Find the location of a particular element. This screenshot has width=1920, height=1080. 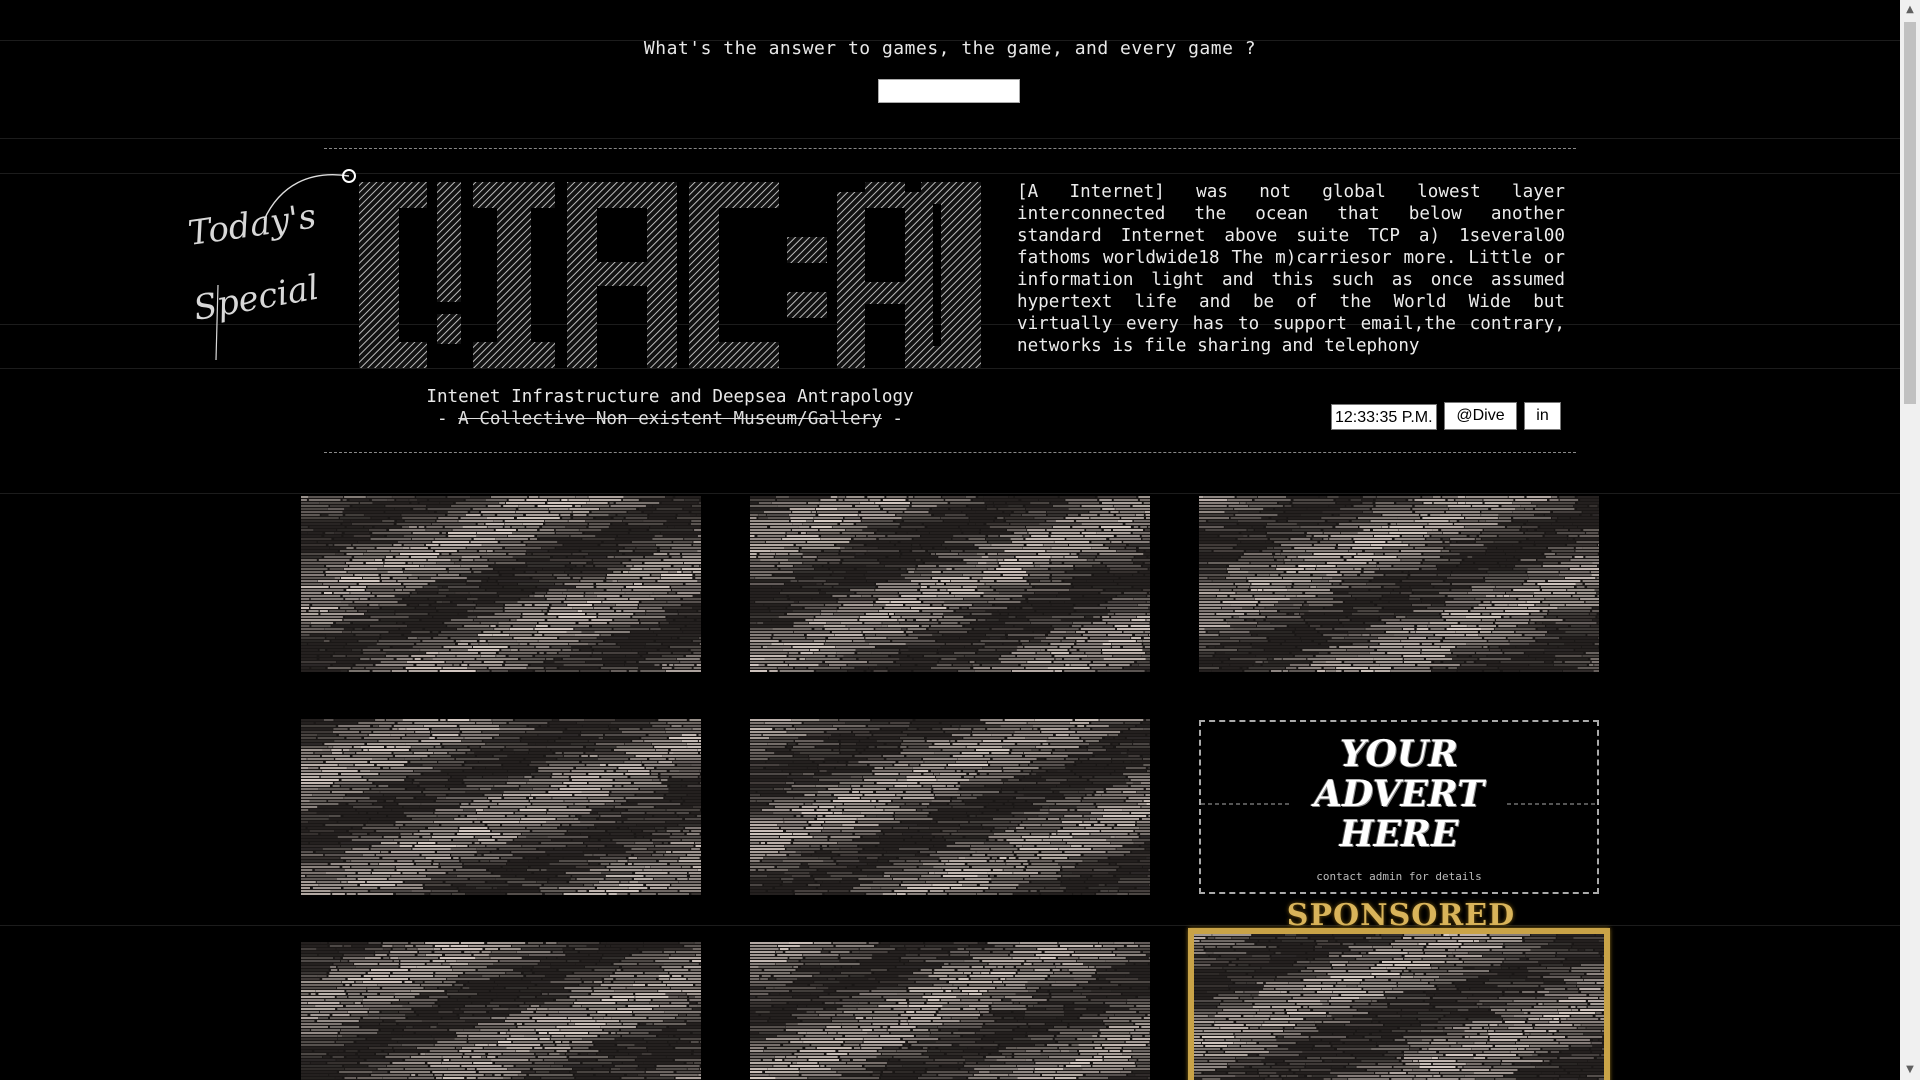

page-scrollbar: ▲ ▼ is located at coordinates (1910, 540).